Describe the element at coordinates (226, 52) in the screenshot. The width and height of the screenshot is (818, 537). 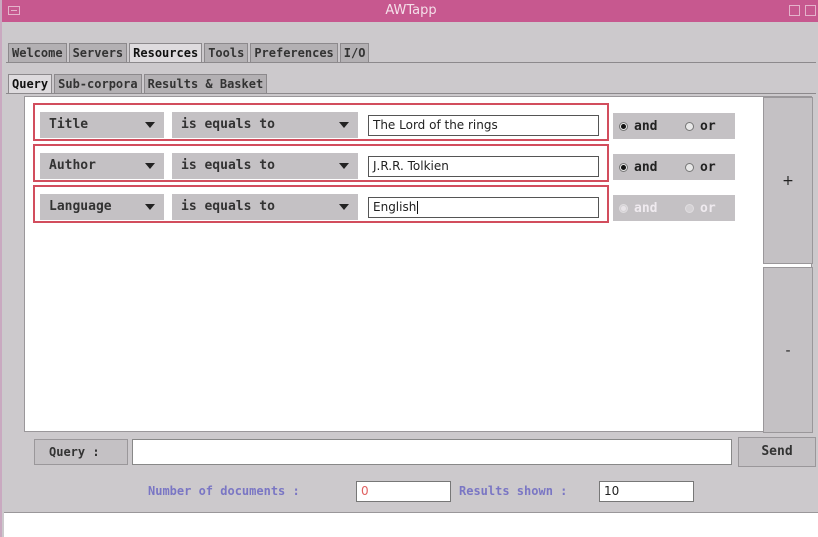
I see `tab-tools: Tools` at that location.